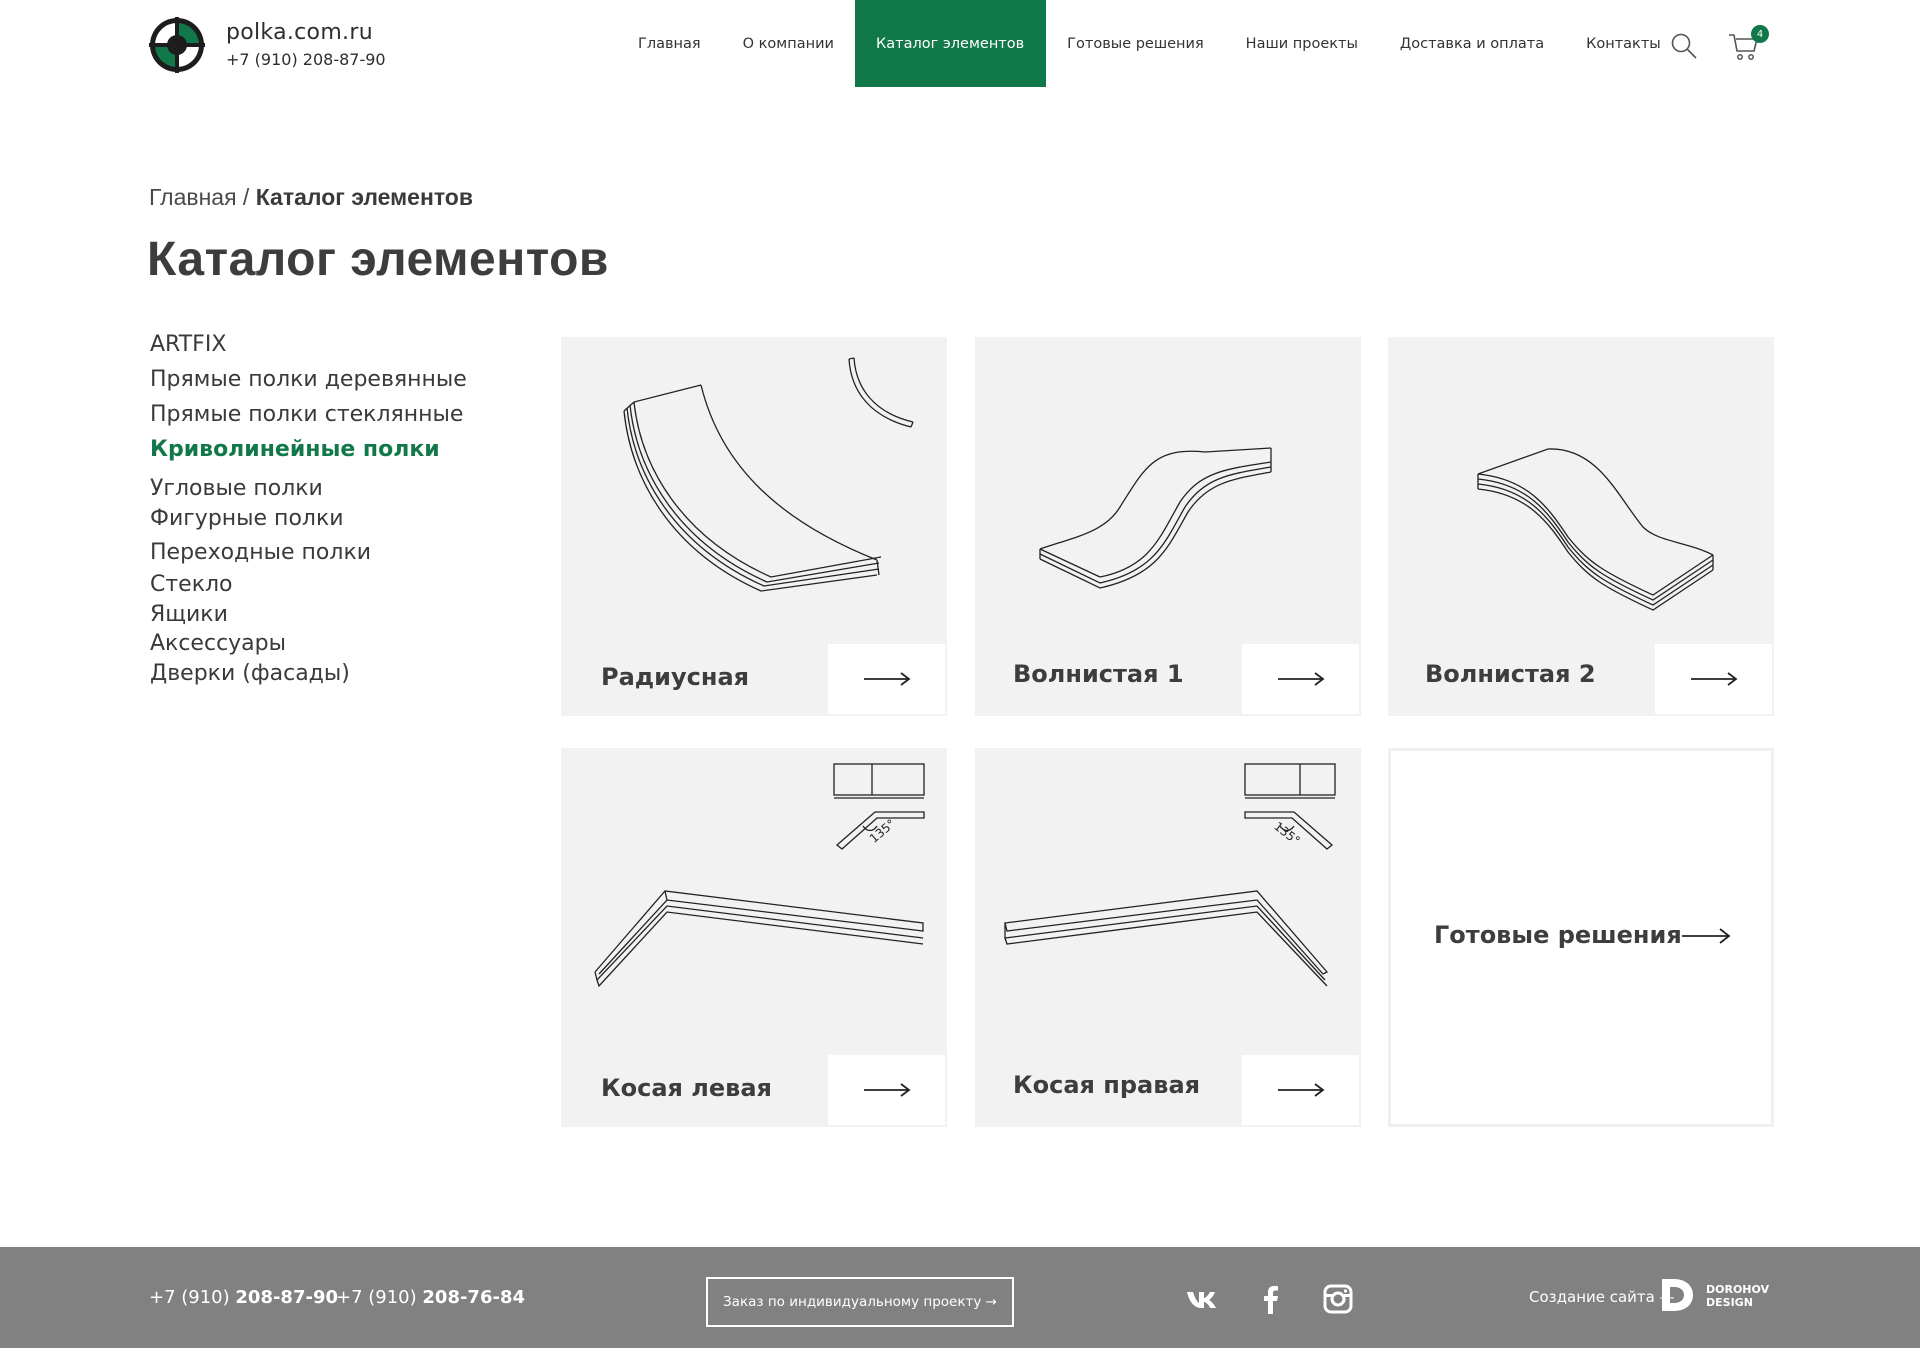 The width and height of the screenshot is (1920, 1348). What do you see at coordinates (177, 45) in the screenshot?
I see `logo-icon` at bounding box center [177, 45].